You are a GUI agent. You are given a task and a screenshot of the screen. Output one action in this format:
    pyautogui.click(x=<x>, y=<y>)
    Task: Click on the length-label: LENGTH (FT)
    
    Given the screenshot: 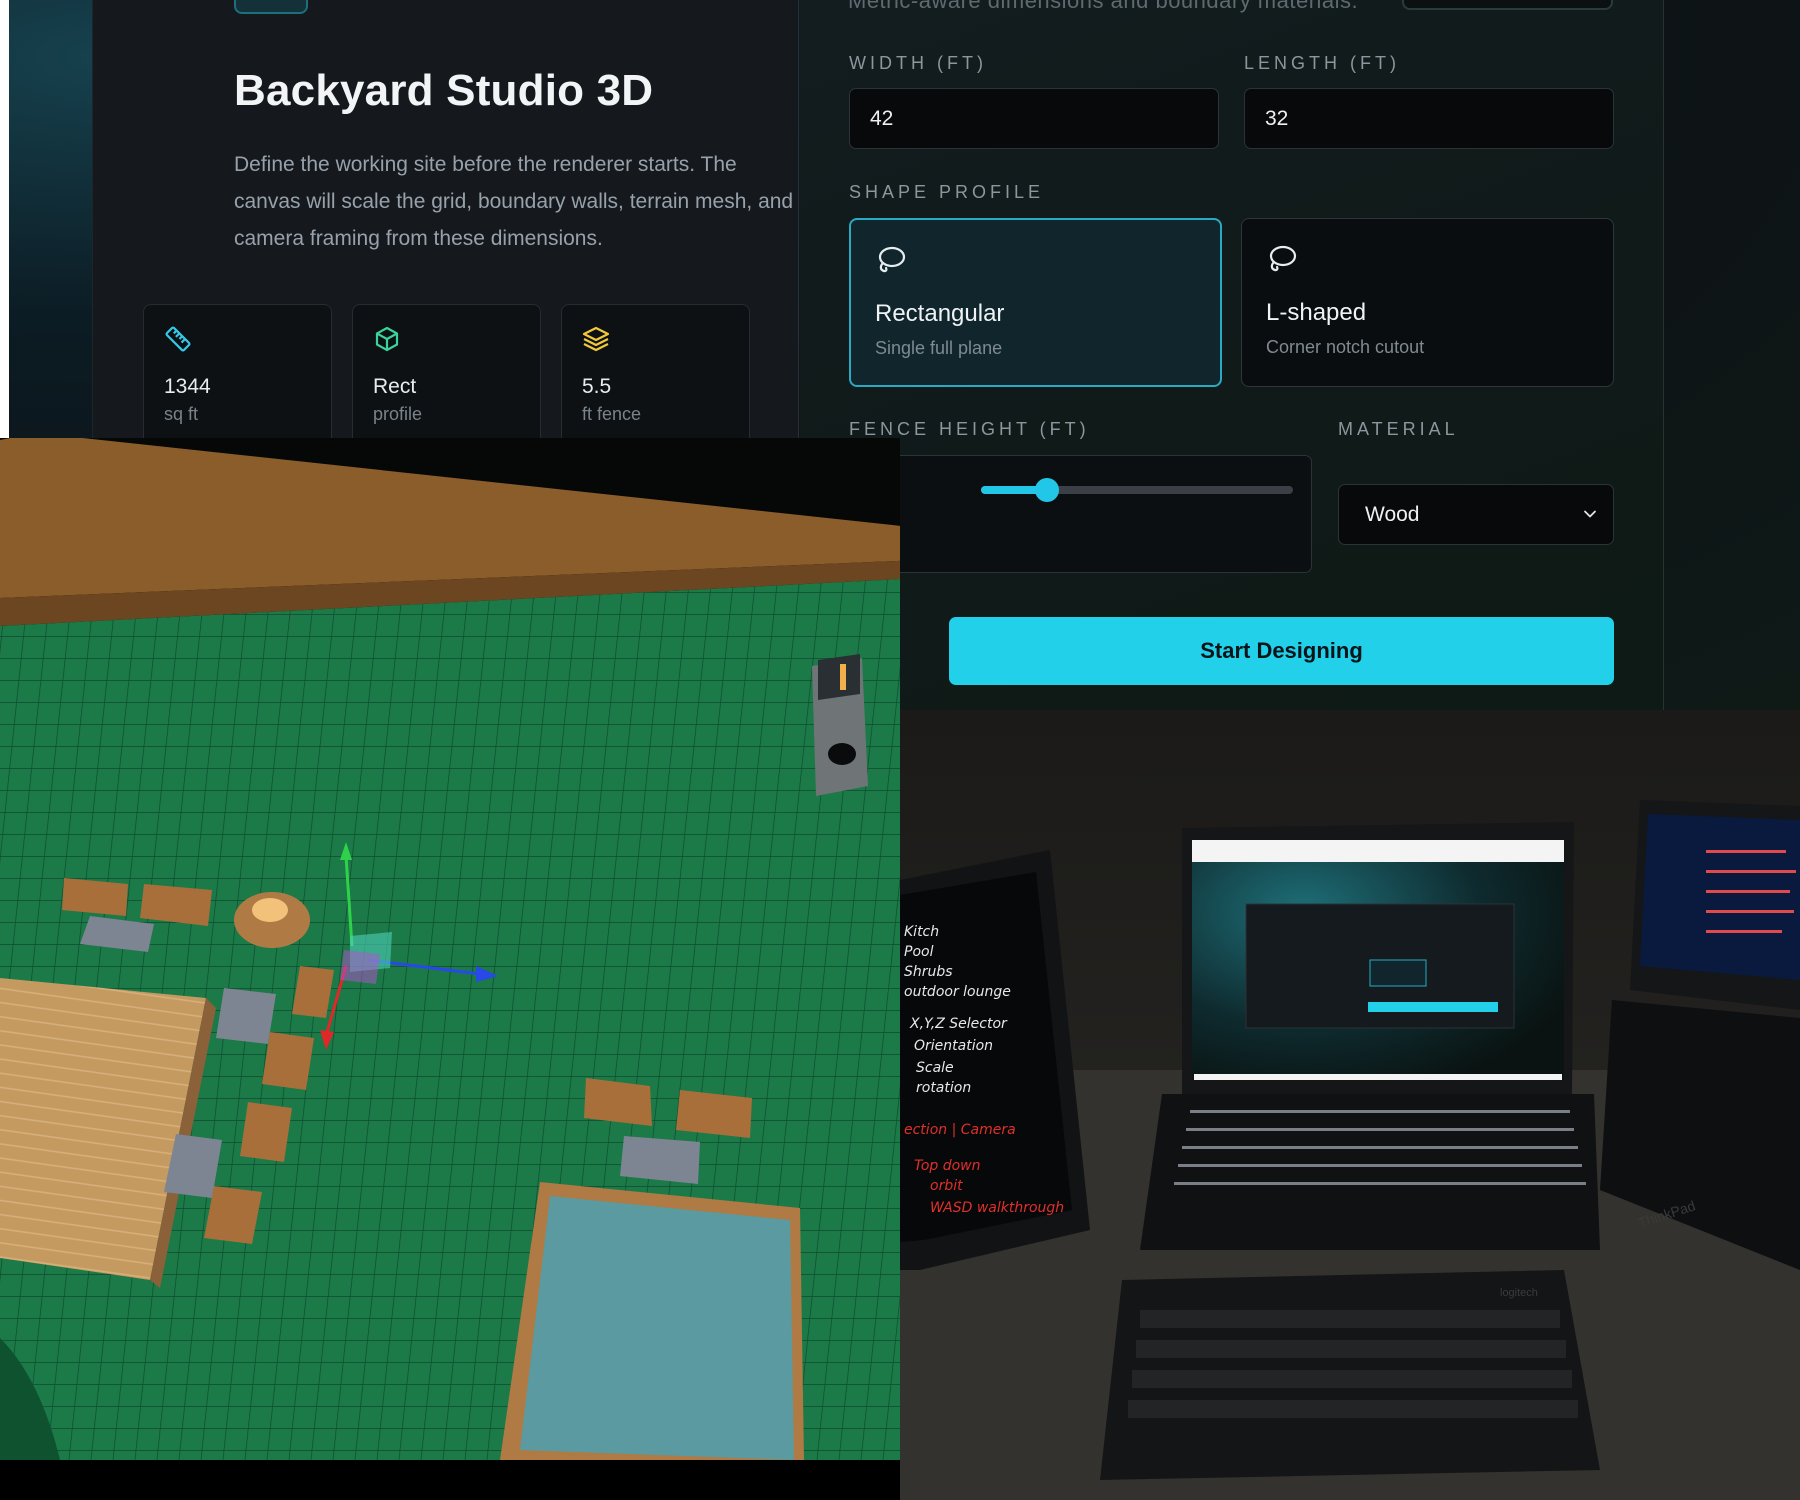 What is the action you would take?
    pyautogui.click(x=1322, y=63)
    